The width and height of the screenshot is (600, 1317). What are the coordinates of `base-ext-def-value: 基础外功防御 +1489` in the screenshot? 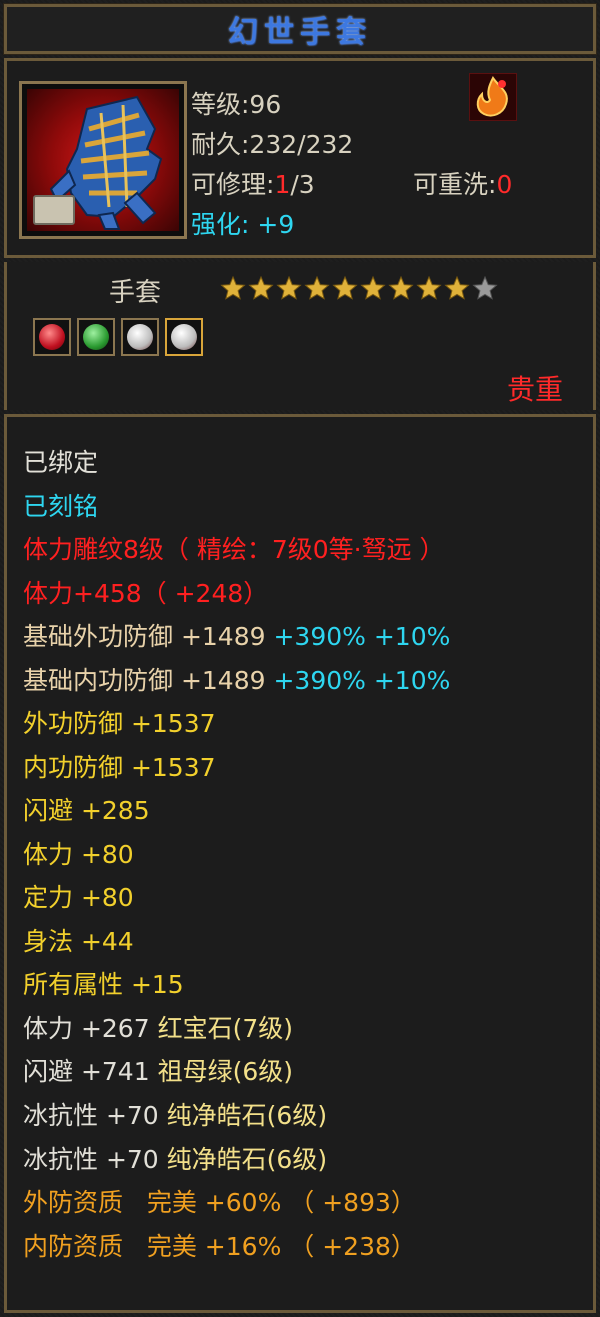 It's located at (144, 636).